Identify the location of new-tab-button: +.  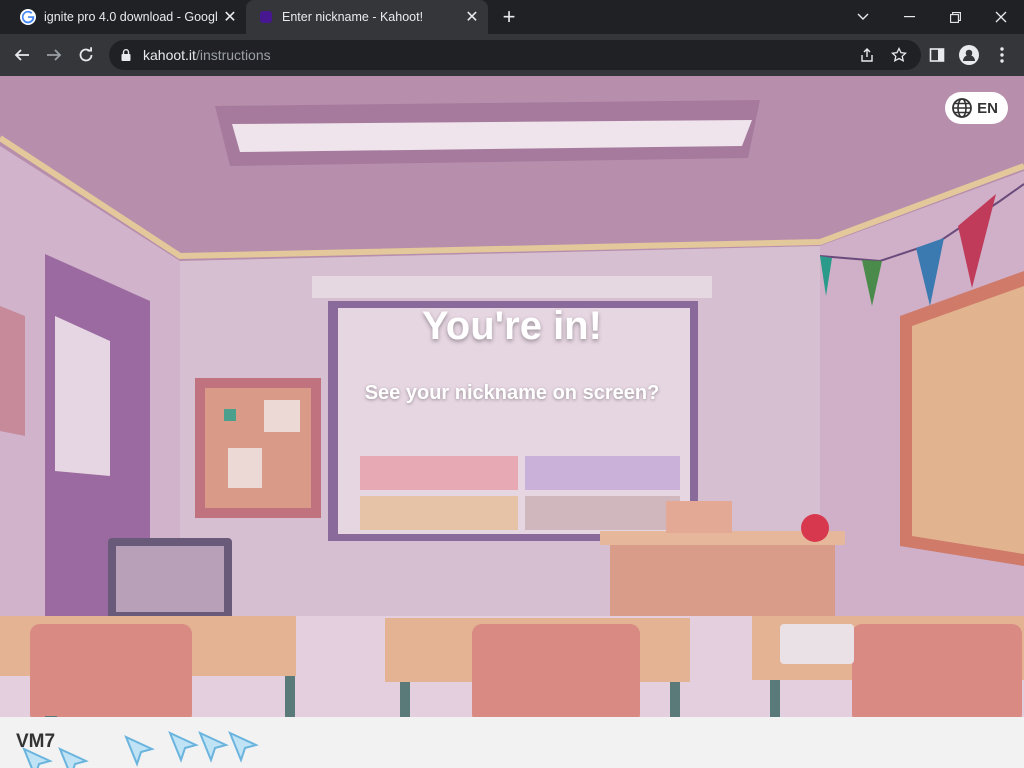
(509, 16).